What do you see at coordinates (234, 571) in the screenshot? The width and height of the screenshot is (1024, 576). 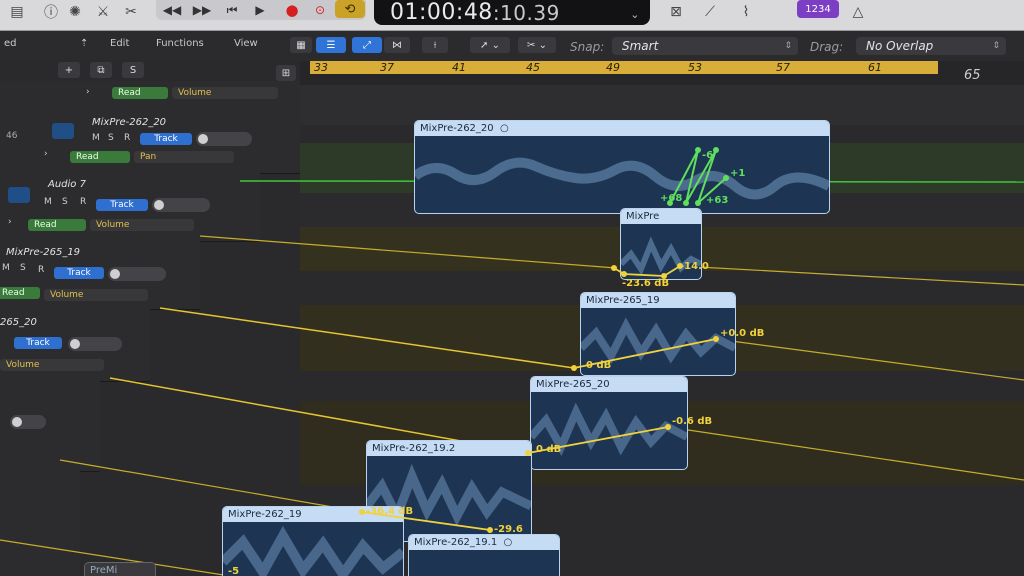 I see `automation-value: -5` at bounding box center [234, 571].